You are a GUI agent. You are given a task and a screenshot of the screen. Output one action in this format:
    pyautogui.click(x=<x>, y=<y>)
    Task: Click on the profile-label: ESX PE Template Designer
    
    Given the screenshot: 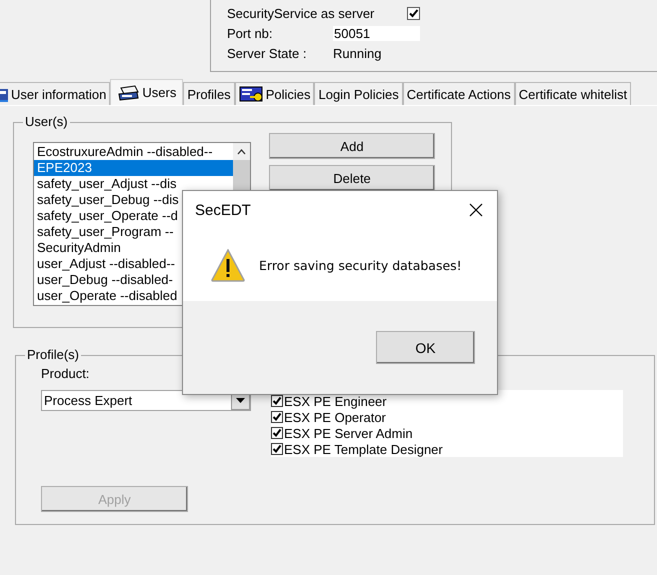 What is the action you would take?
    pyautogui.click(x=363, y=449)
    